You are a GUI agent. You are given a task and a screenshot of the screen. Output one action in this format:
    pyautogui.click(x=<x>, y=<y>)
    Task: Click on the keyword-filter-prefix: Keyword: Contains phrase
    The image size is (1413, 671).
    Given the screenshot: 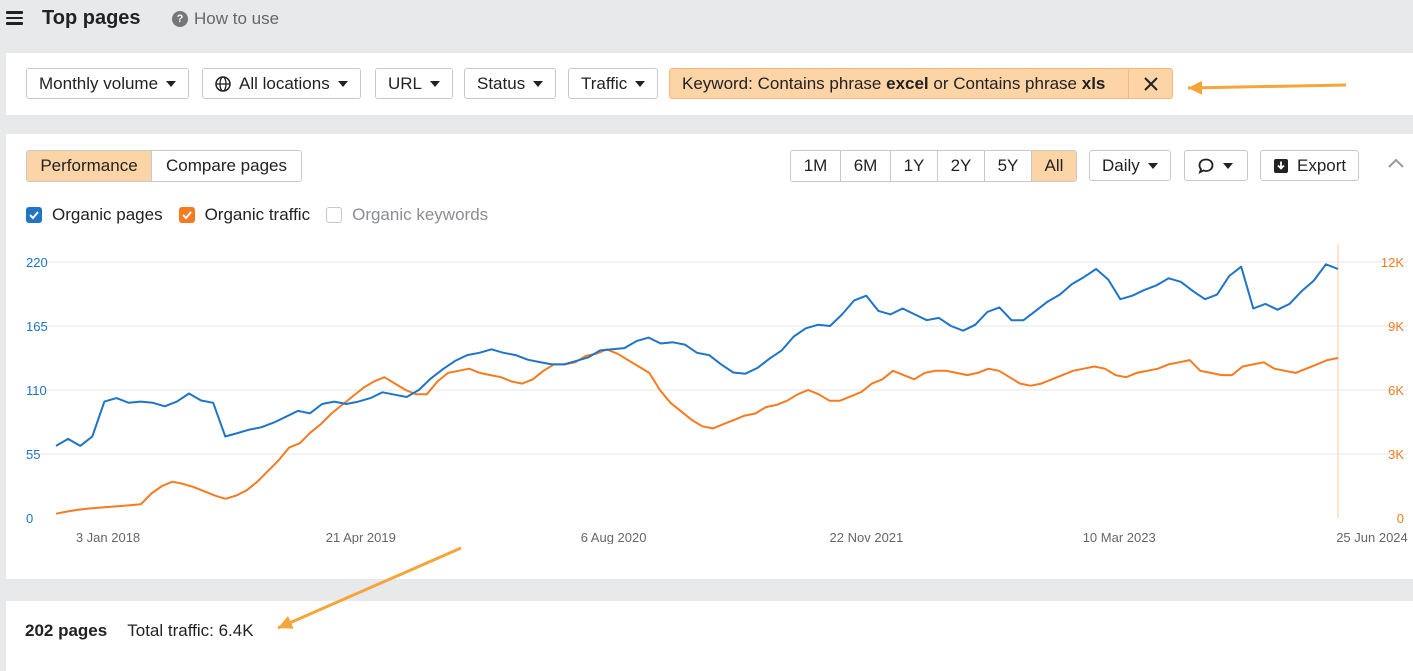 What is the action you would take?
    pyautogui.click(x=784, y=83)
    